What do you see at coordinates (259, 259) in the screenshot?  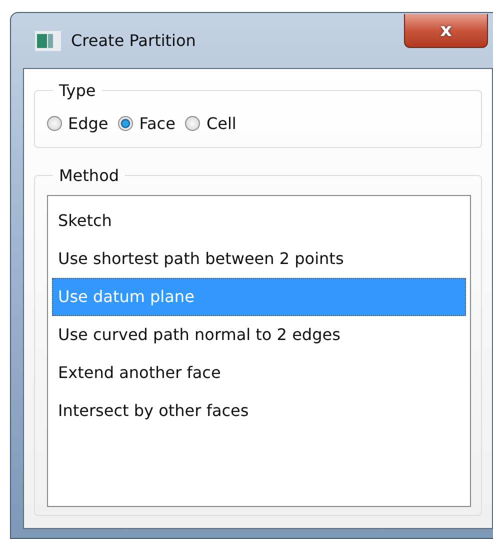 I see `list-item: Use shortest path between 2 points` at bounding box center [259, 259].